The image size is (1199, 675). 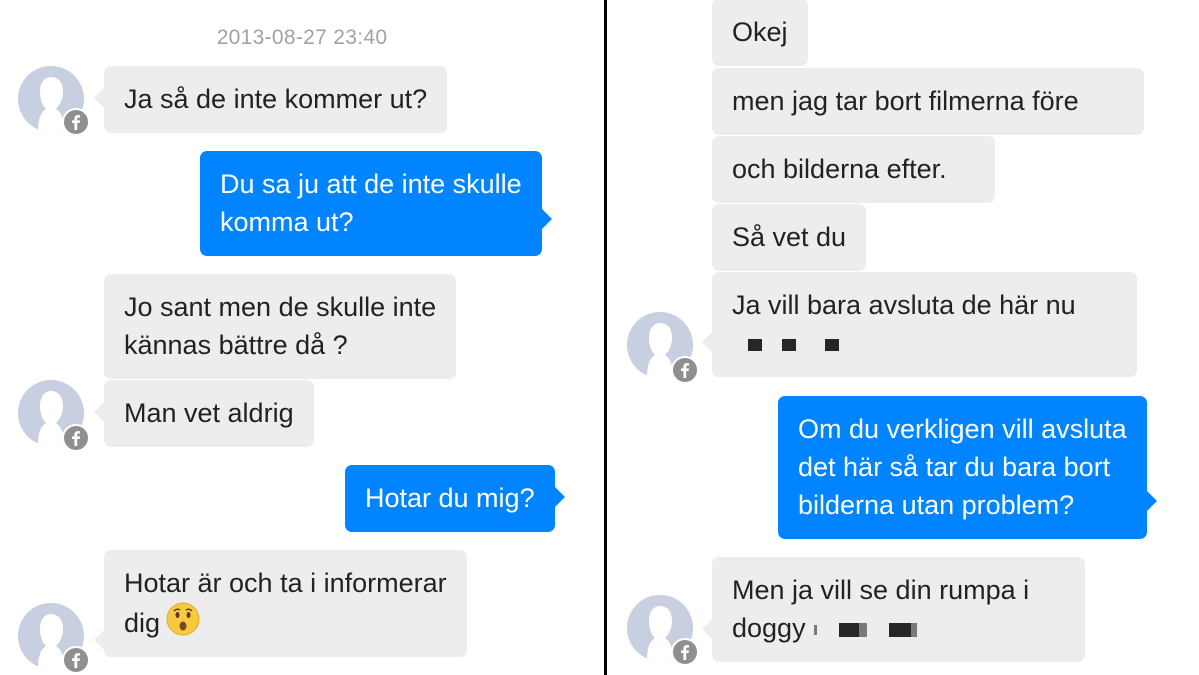 I want to click on message-text: Okej, so click(x=760, y=32).